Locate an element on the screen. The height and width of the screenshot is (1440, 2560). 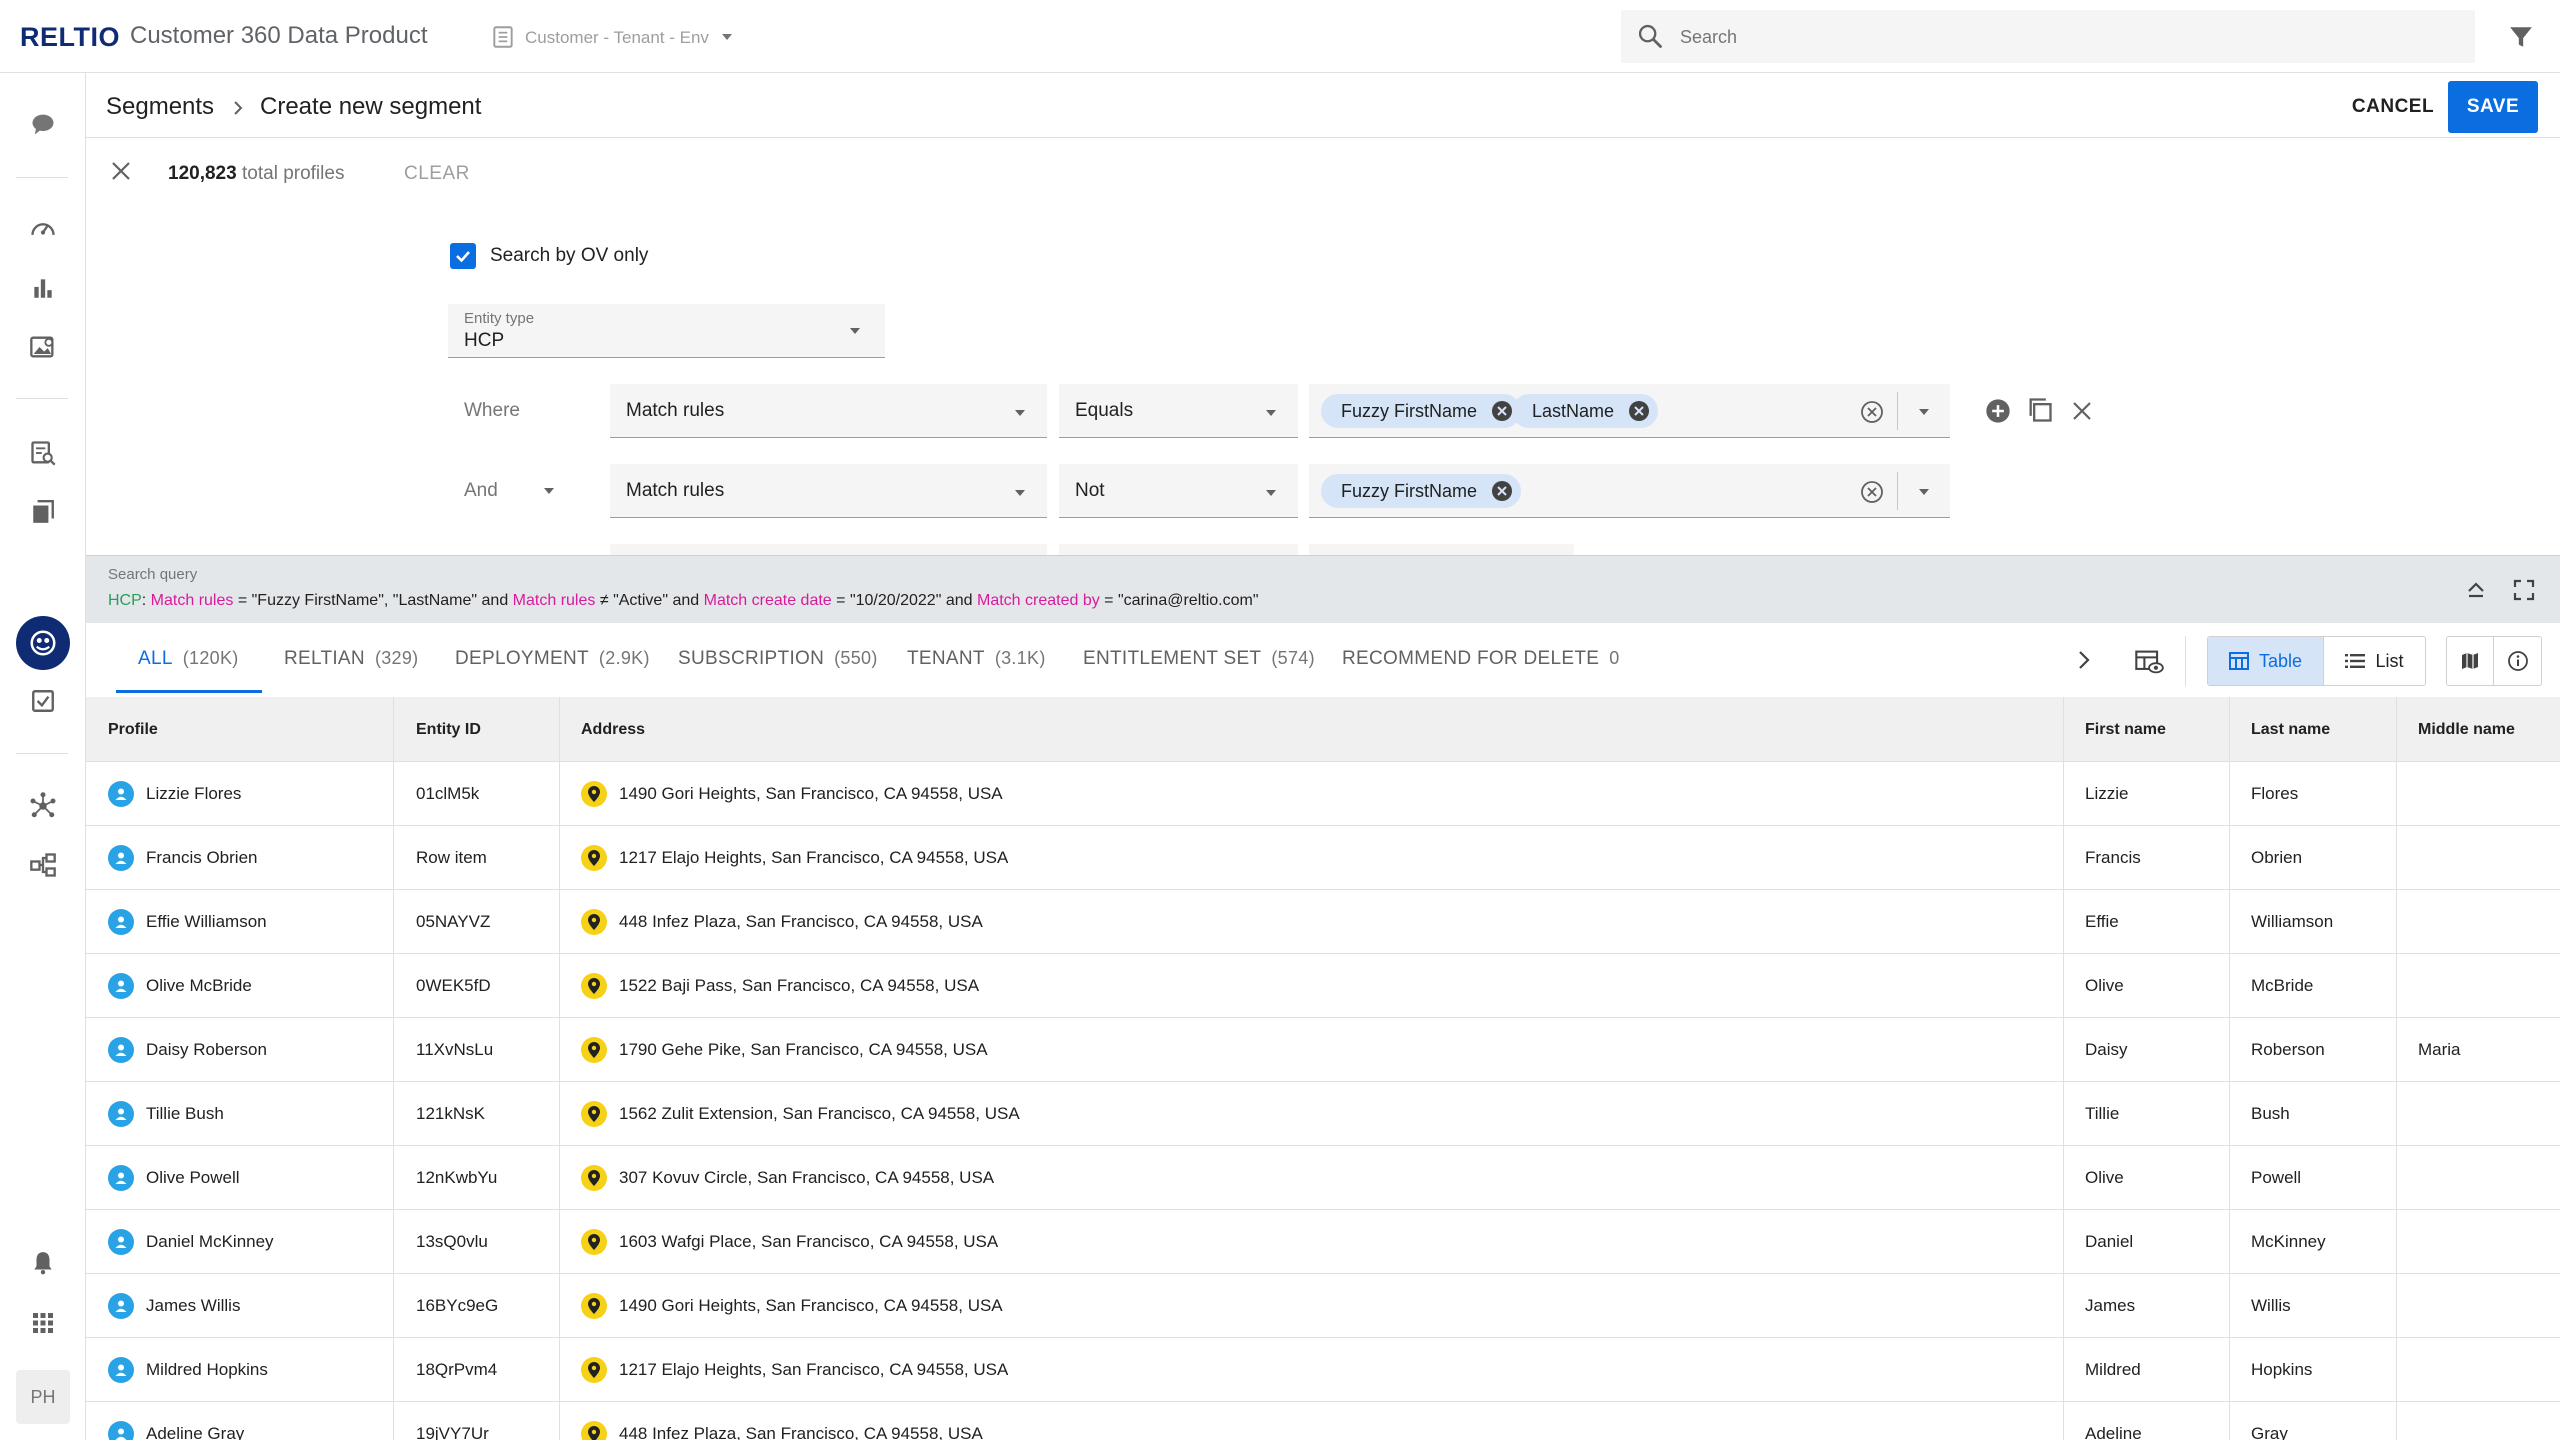
profile-cell: Olive McBride is located at coordinates (180, 986).